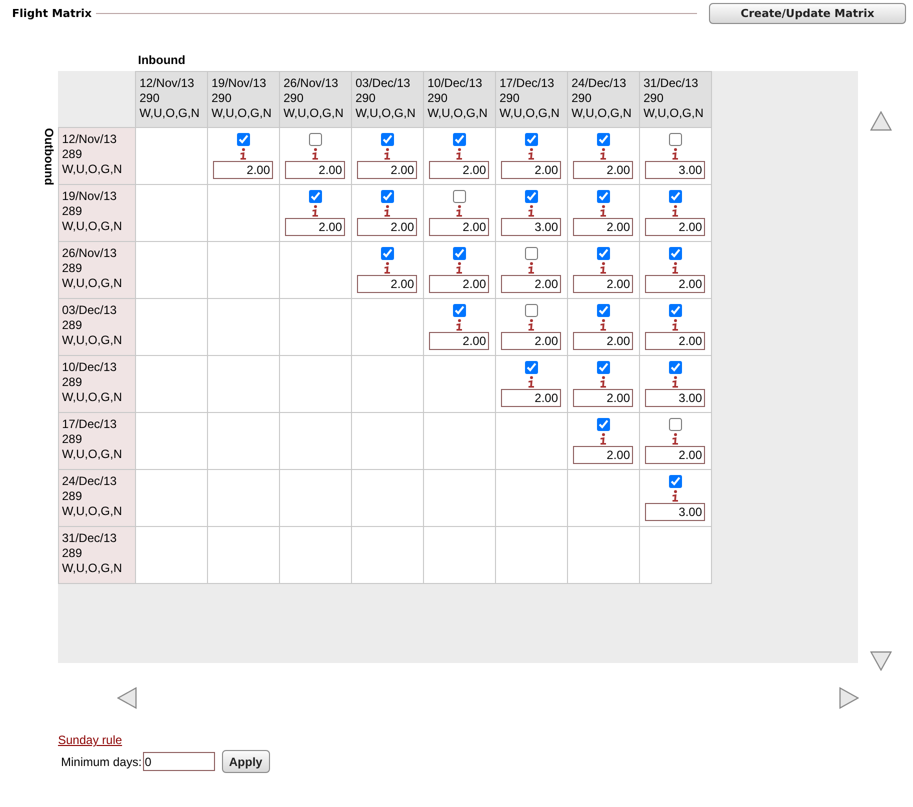 The image size is (913, 807). I want to click on outbound-flight-header: 19/Nov/13 289 W,U,O,G,N, so click(96, 213).